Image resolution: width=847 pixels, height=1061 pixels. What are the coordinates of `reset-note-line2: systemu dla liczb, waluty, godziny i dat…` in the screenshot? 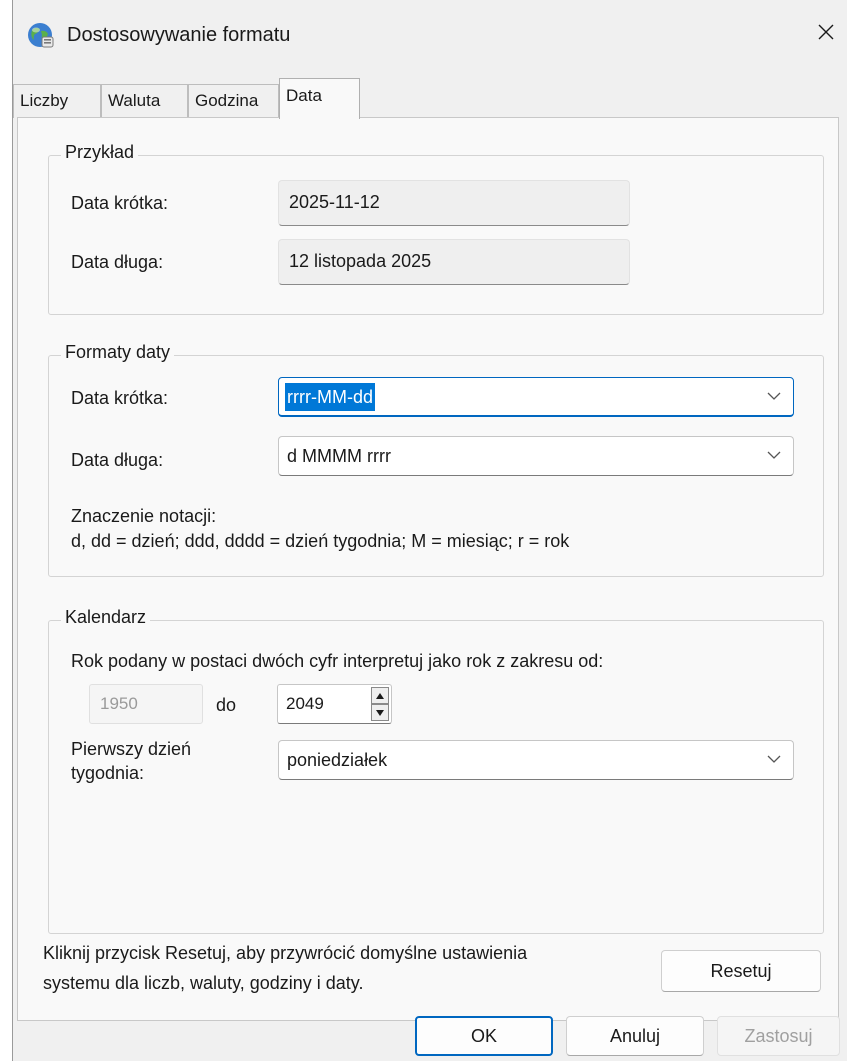 It's located at (203, 983).